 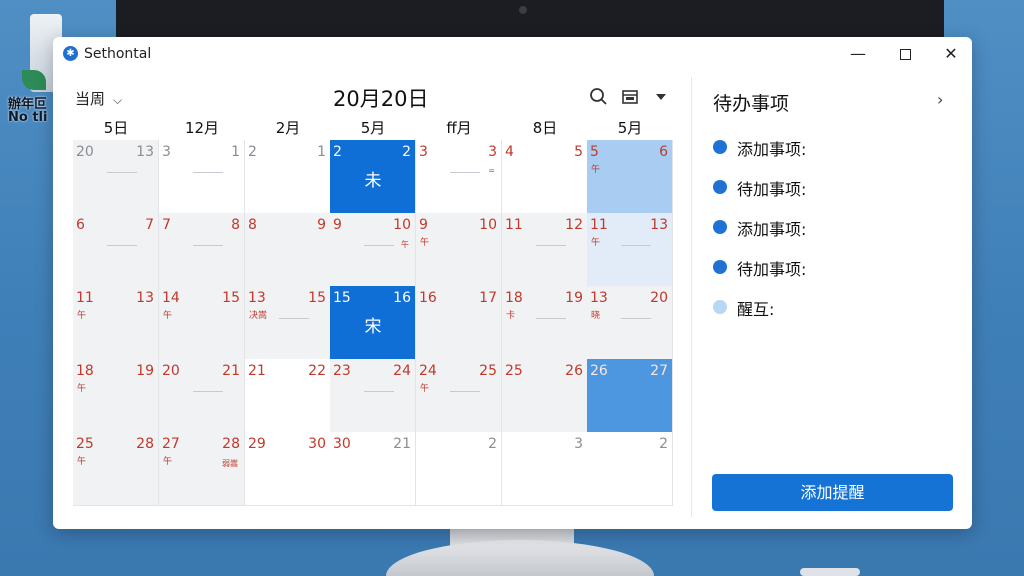 I want to click on app-logo-icon: ✱, so click(x=70, y=53).